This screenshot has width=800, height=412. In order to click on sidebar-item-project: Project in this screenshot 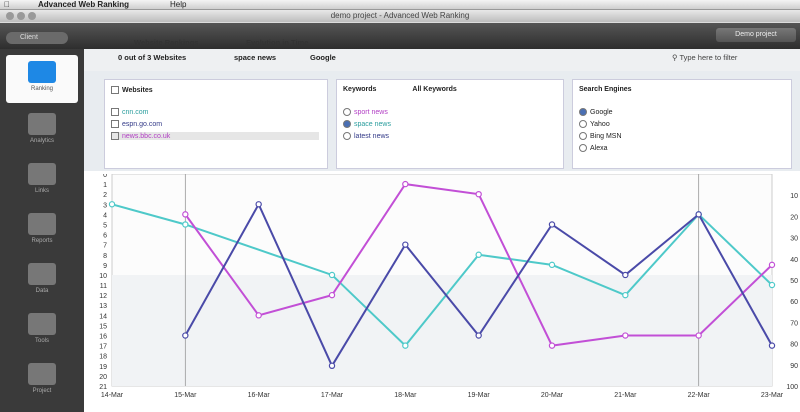, I will do `click(42, 381)`.